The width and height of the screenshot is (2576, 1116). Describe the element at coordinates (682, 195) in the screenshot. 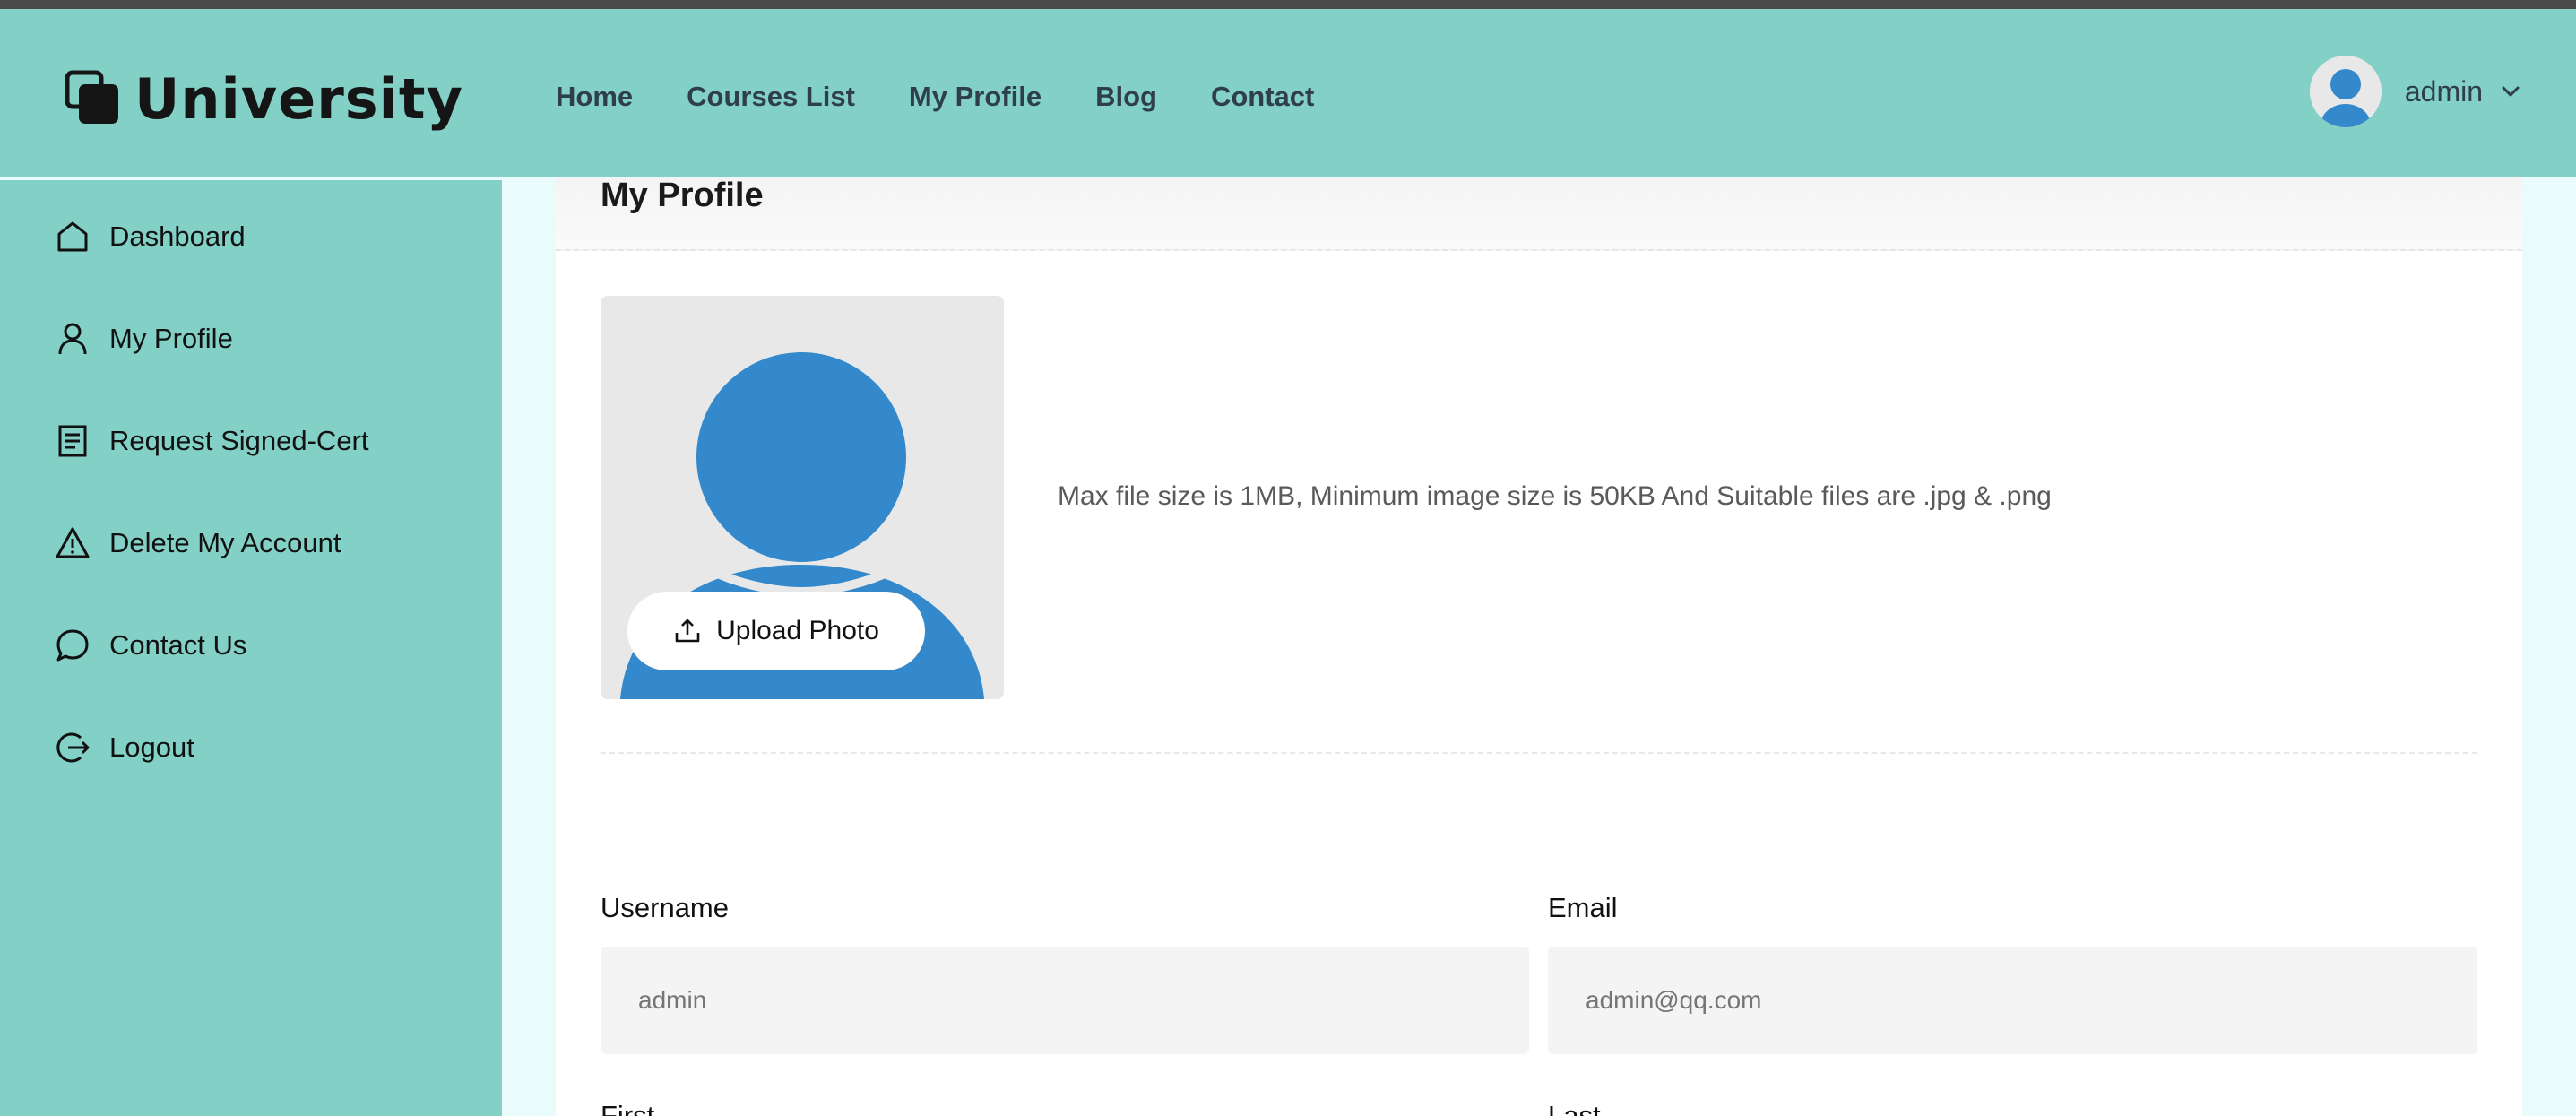

I see `page-title: My Profile` at that location.